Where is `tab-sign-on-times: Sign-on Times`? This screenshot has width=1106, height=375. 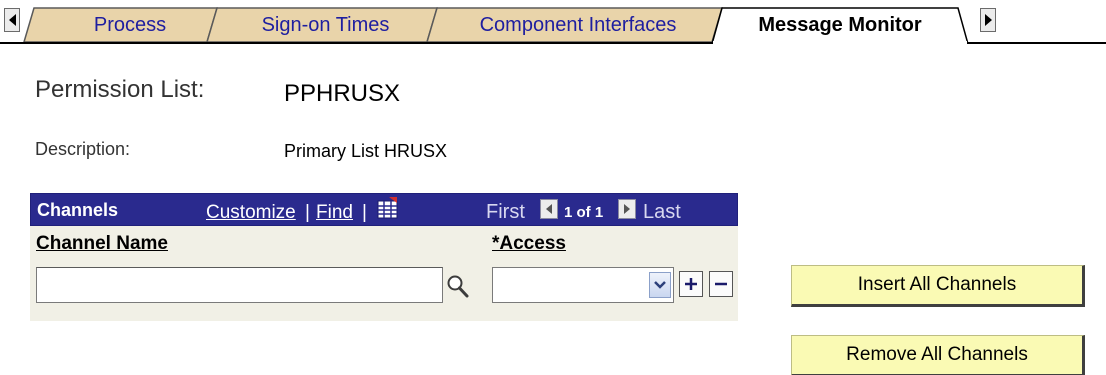
tab-sign-on-times: Sign-on Times is located at coordinates (325, 25).